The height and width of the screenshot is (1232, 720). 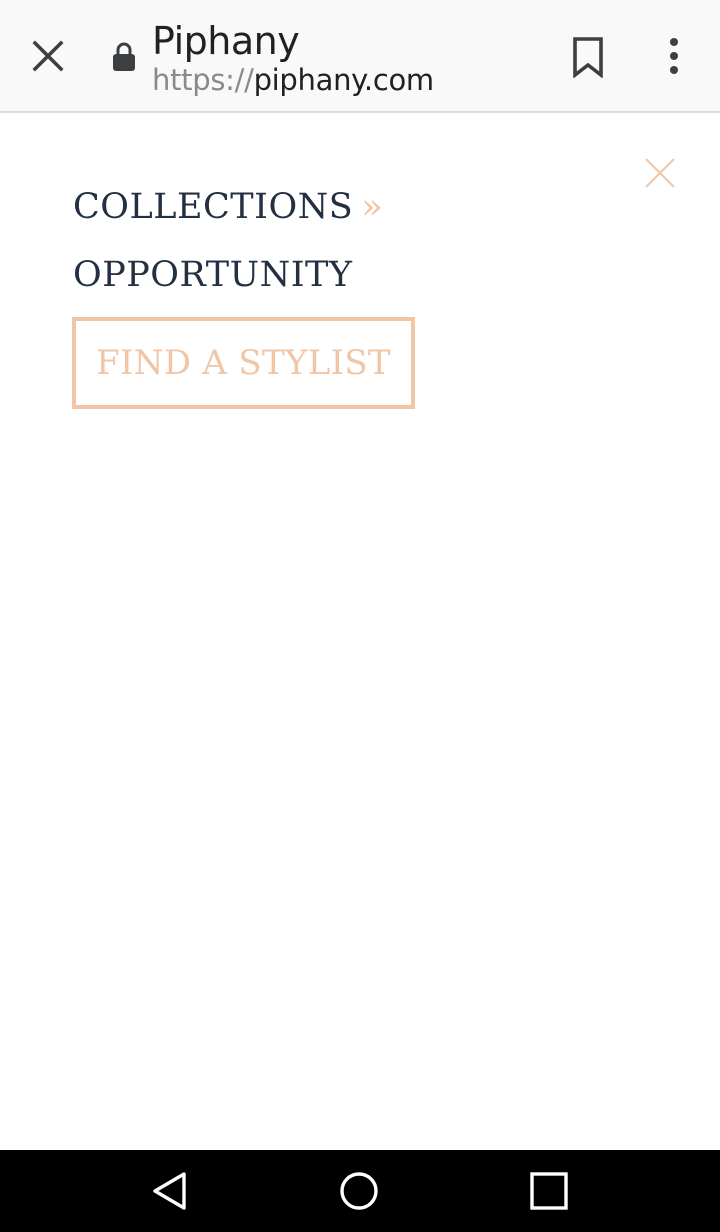 I want to click on menu-close-button, so click(x=660, y=173).